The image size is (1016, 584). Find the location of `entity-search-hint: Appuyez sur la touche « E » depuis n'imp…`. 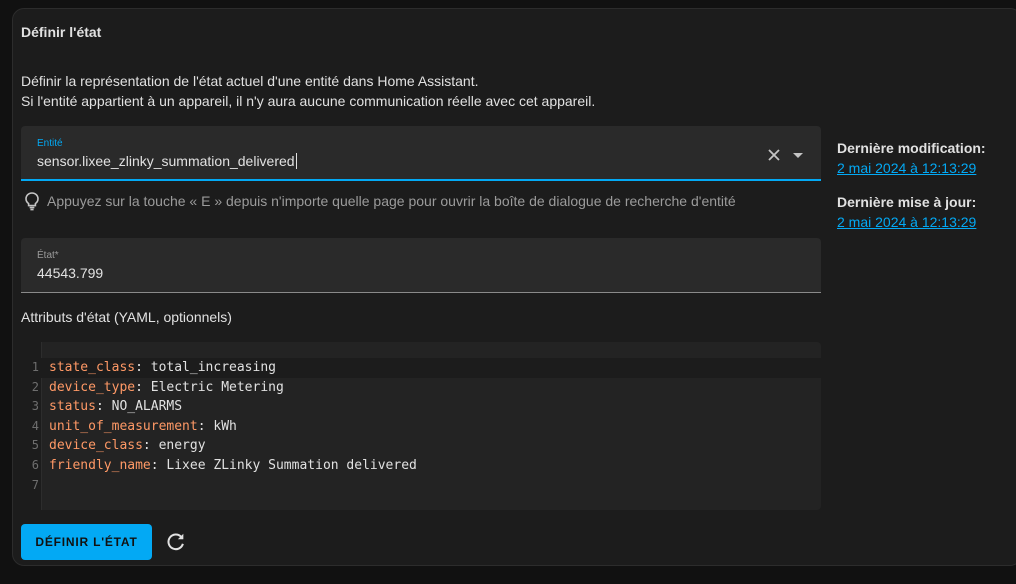

entity-search-hint: Appuyez sur la touche « E » depuis n'imp… is located at coordinates (379, 201).